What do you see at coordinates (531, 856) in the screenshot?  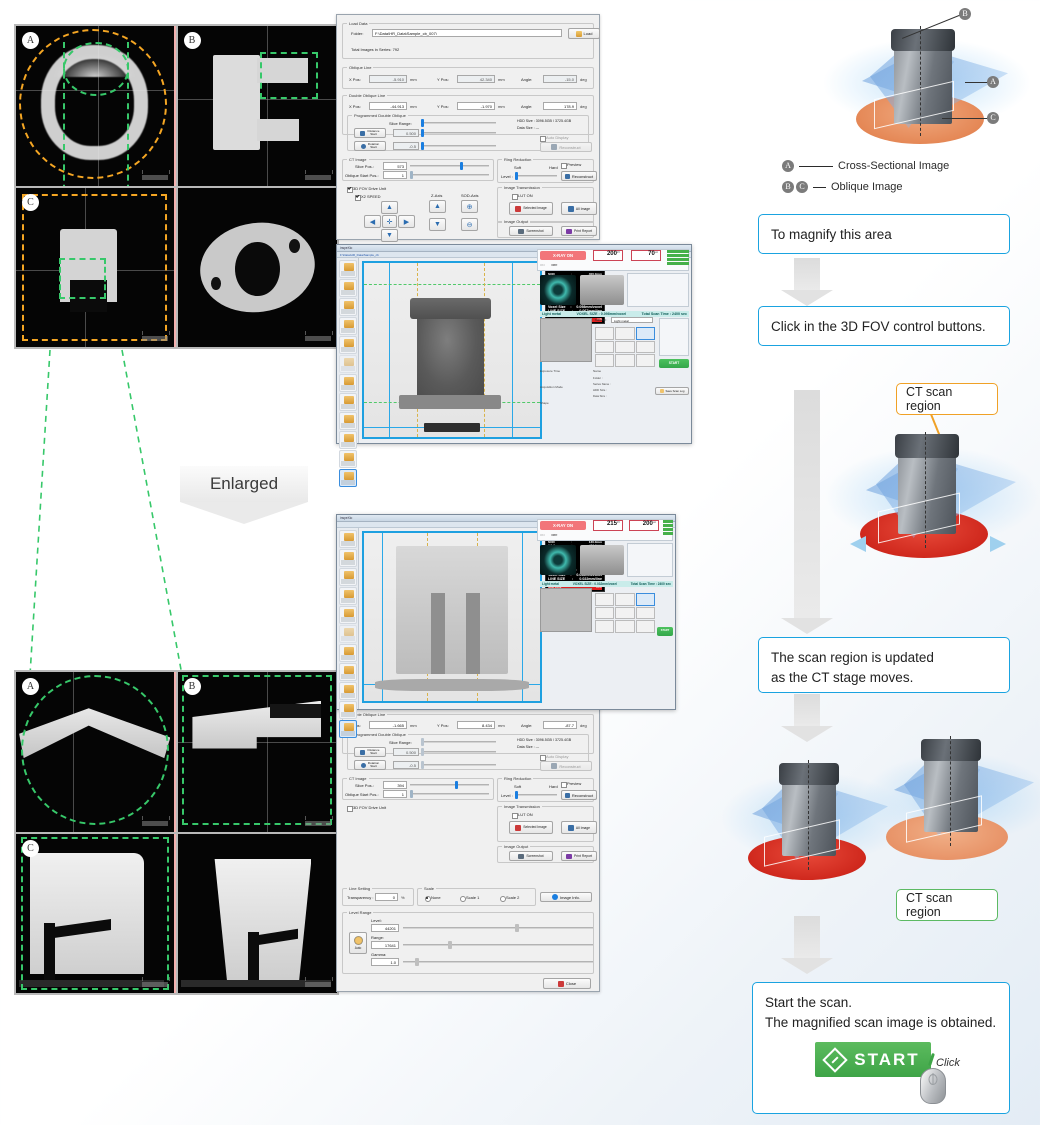 I see `screenshot-button-b: Screenshot` at bounding box center [531, 856].